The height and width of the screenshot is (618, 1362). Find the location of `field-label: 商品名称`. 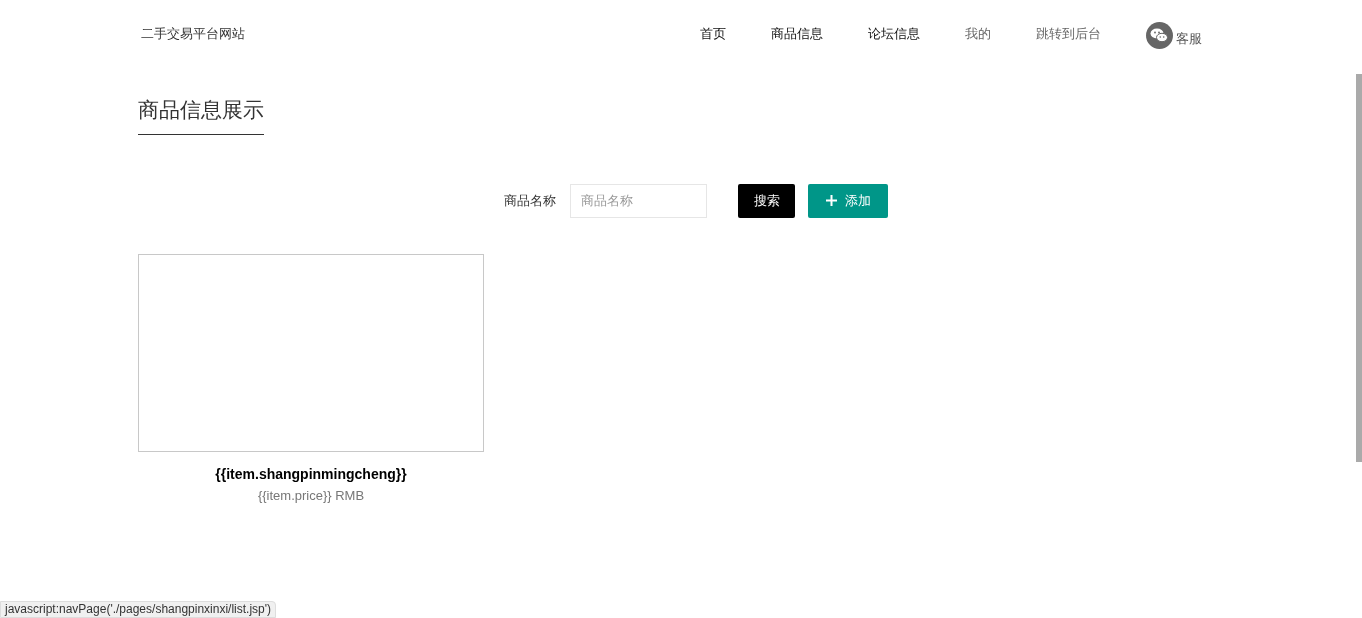

field-label: 商品名称 is located at coordinates (530, 200).